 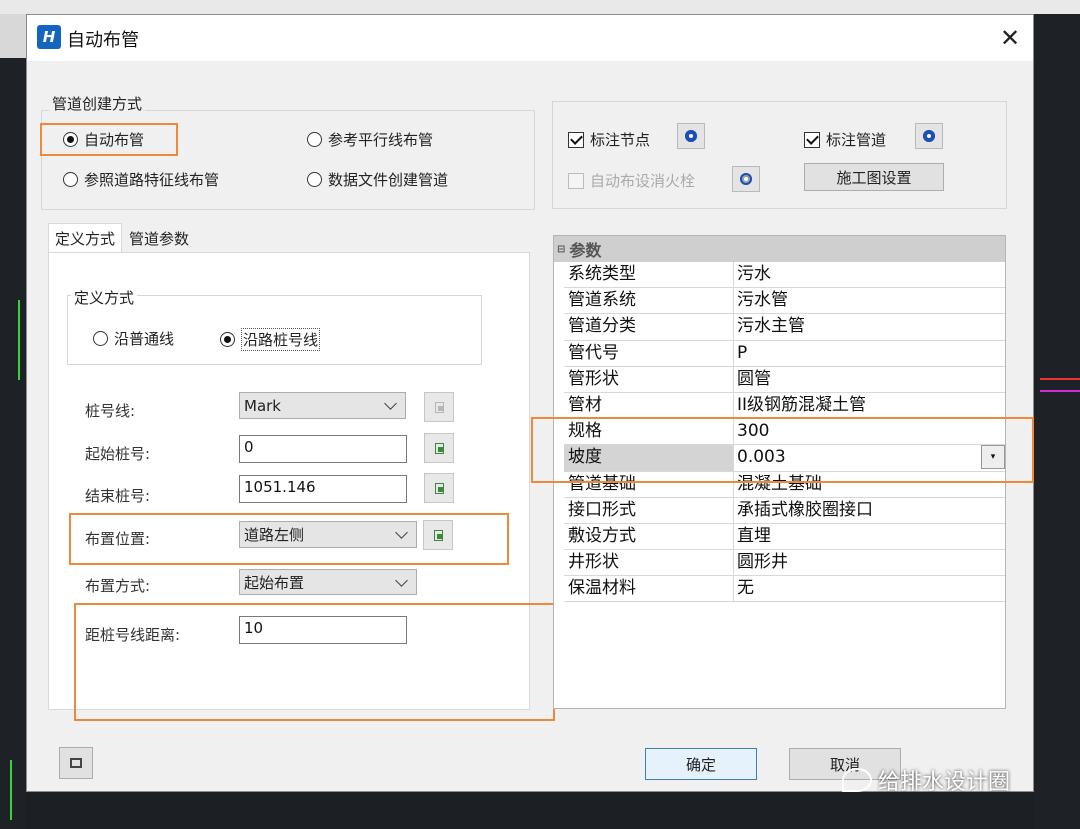 I want to click on radio-selected-icon, so click(x=227, y=339).